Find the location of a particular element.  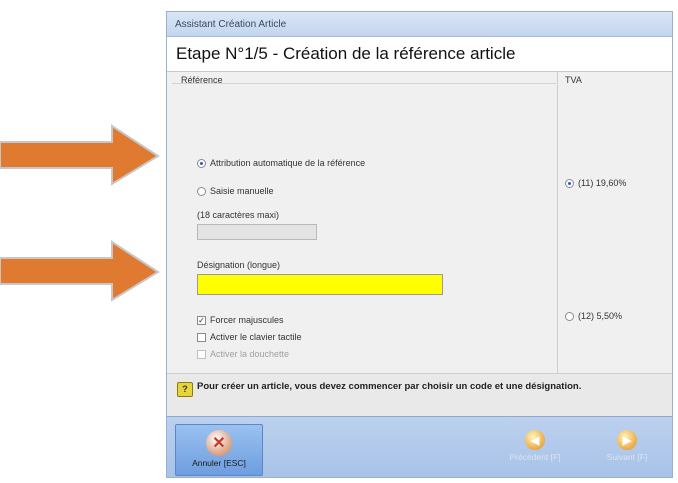

designation-label: Désignation (longue) is located at coordinates (239, 265).